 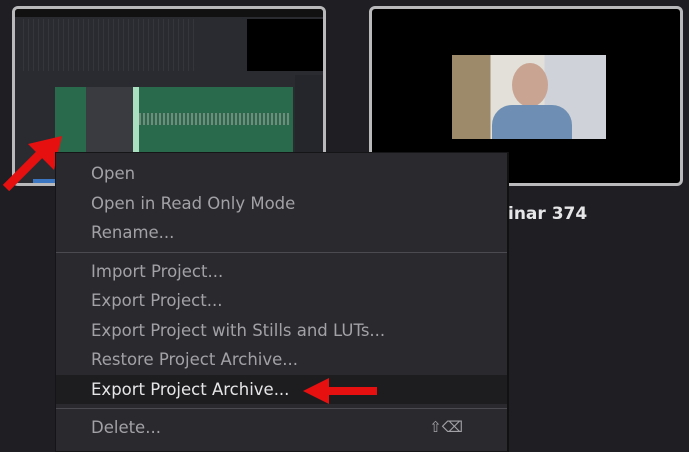 I want to click on meters-preview, so click(x=107, y=45).